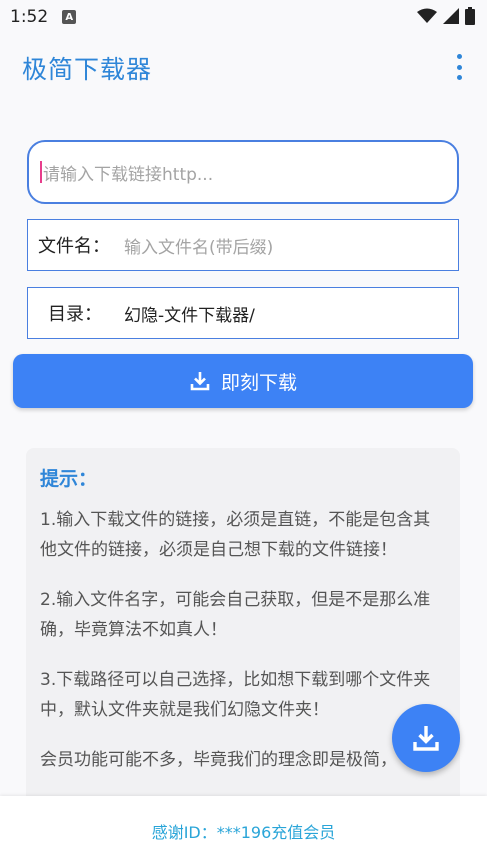  I want to click on directory-label: 目录：, so click(75, 314).